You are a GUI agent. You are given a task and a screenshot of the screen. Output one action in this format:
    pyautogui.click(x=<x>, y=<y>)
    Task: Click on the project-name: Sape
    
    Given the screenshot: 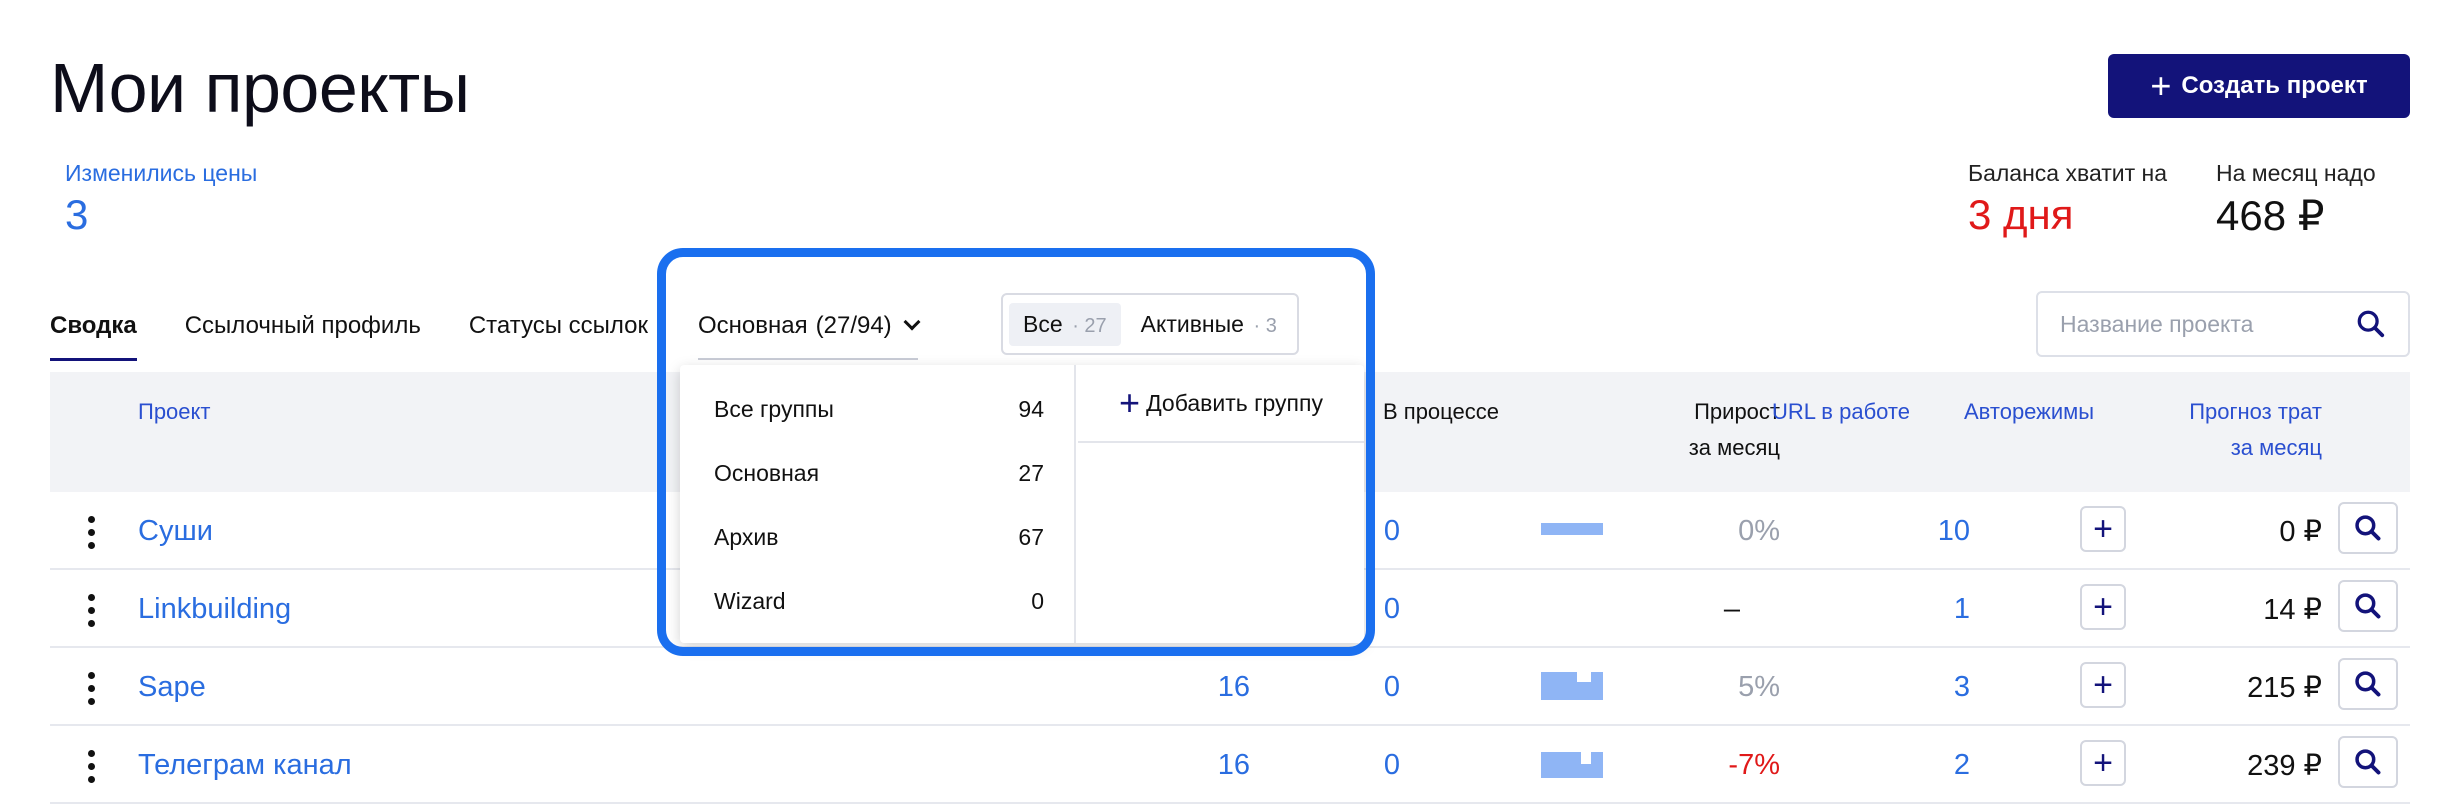 What is the action you would take?
    pyautogui.click(x=172, y=687)
    